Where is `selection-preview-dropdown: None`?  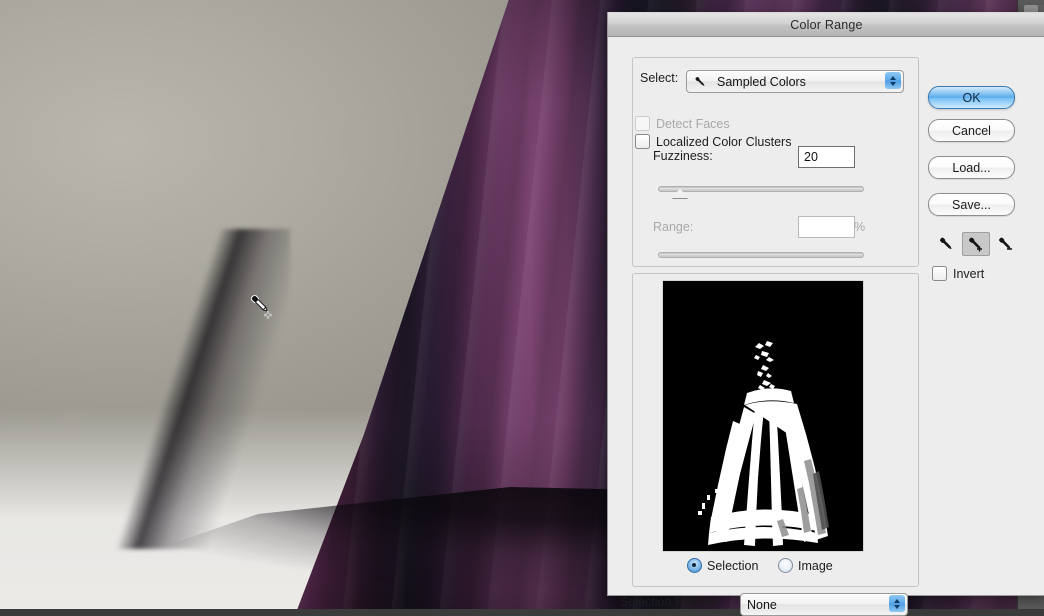
selection-preview-dropdown: None is located at coordinates (824, 604).